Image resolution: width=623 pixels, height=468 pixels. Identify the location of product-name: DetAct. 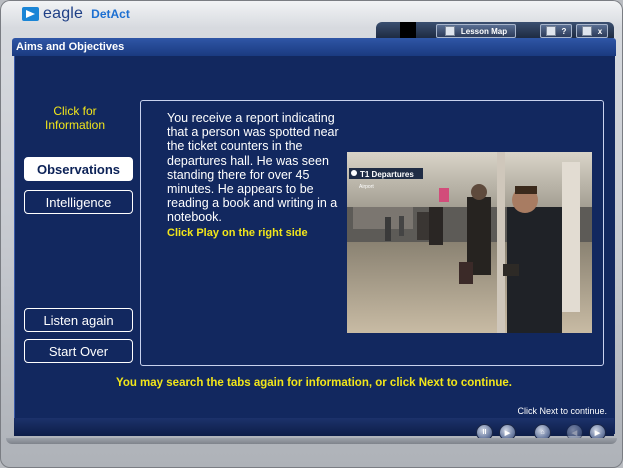
(110, 14).